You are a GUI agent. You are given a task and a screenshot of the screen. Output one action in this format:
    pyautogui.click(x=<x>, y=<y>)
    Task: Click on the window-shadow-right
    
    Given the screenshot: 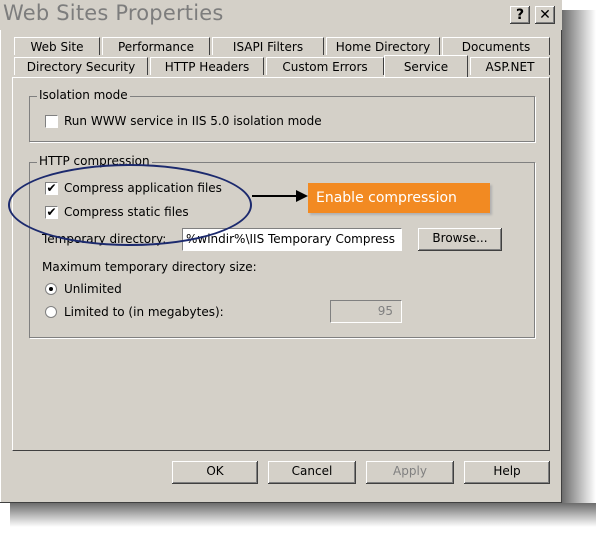 What is the action you would take?
    pyautogui.click(x=579, y=260)
    